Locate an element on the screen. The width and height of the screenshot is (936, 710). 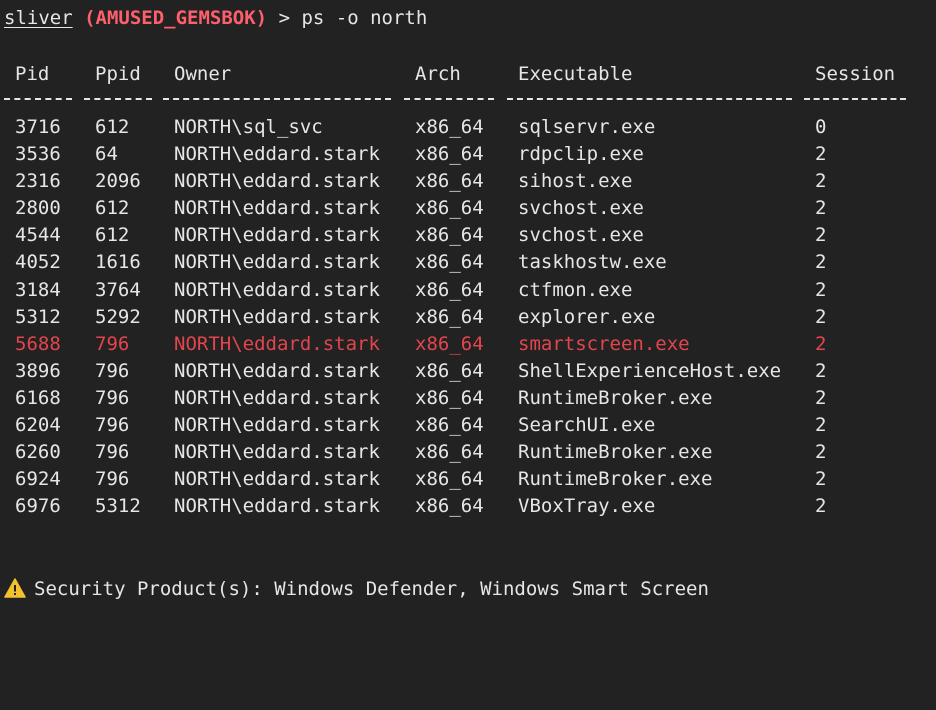
header-executable: Executable is located at coordinates (575, 74).